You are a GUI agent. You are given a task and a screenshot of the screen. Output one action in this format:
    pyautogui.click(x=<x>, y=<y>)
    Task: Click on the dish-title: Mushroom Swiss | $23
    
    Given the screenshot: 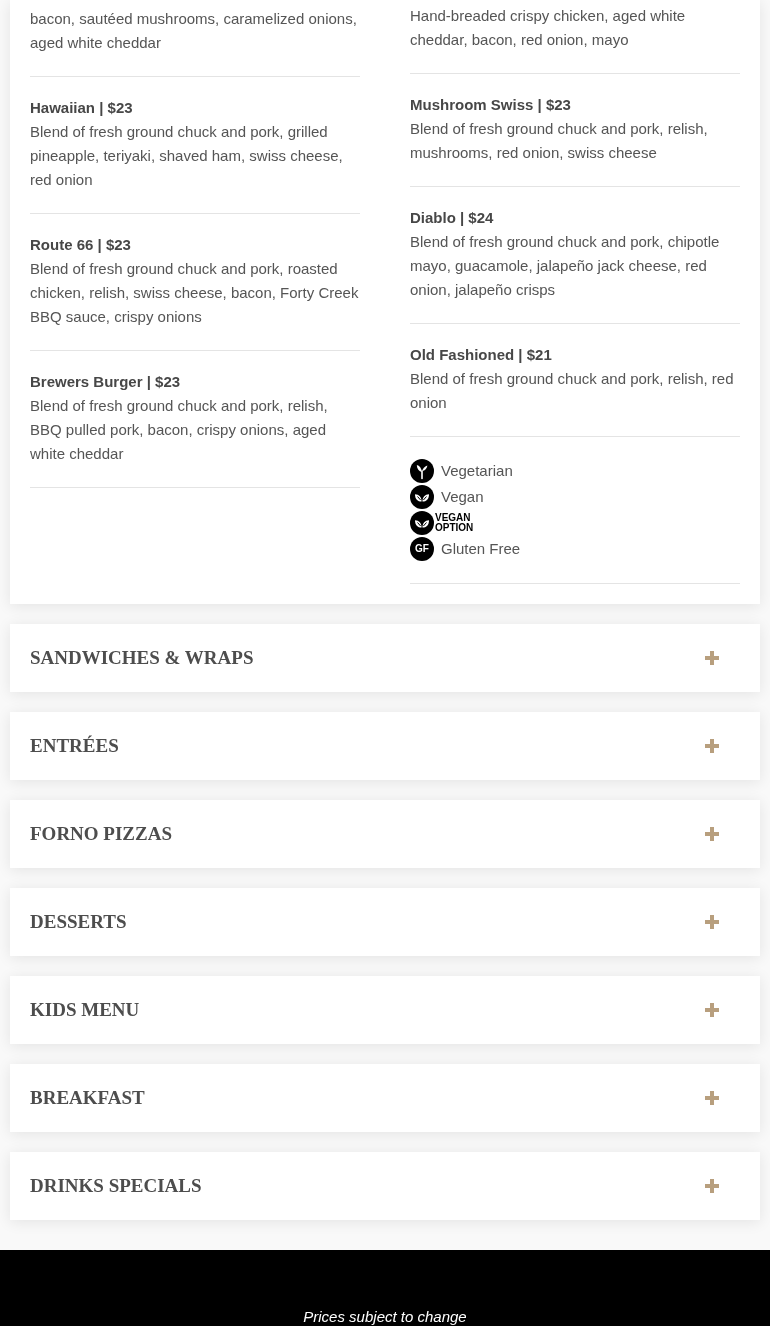 What is the action you would take?
    pyautogui.click(x=491, y=105)
    